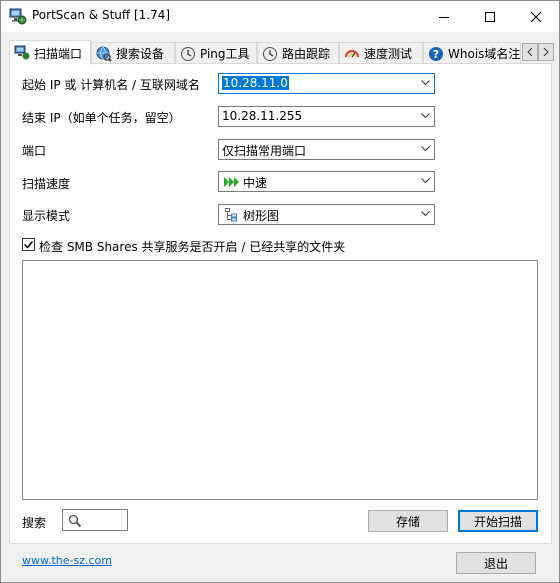  I want to click on port-value: 仅扫描常用端口, so click(264, 151).